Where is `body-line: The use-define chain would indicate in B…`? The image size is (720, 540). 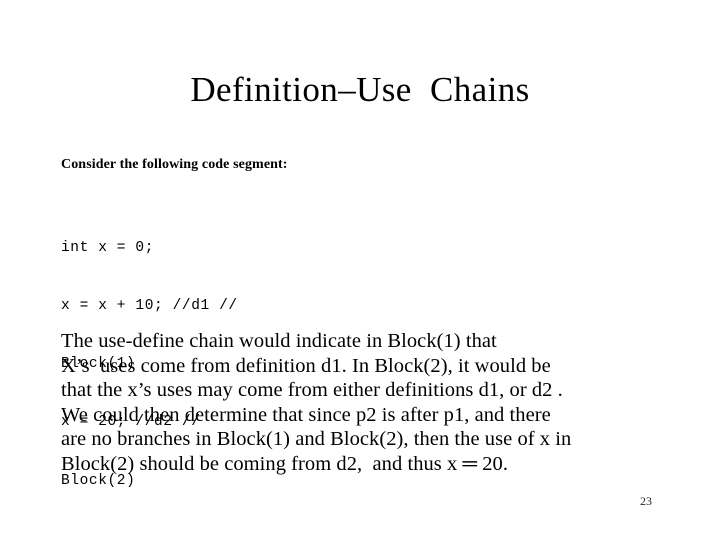 body-line: The use-define chain would indicate in B… is located at coordinates (279, 341).